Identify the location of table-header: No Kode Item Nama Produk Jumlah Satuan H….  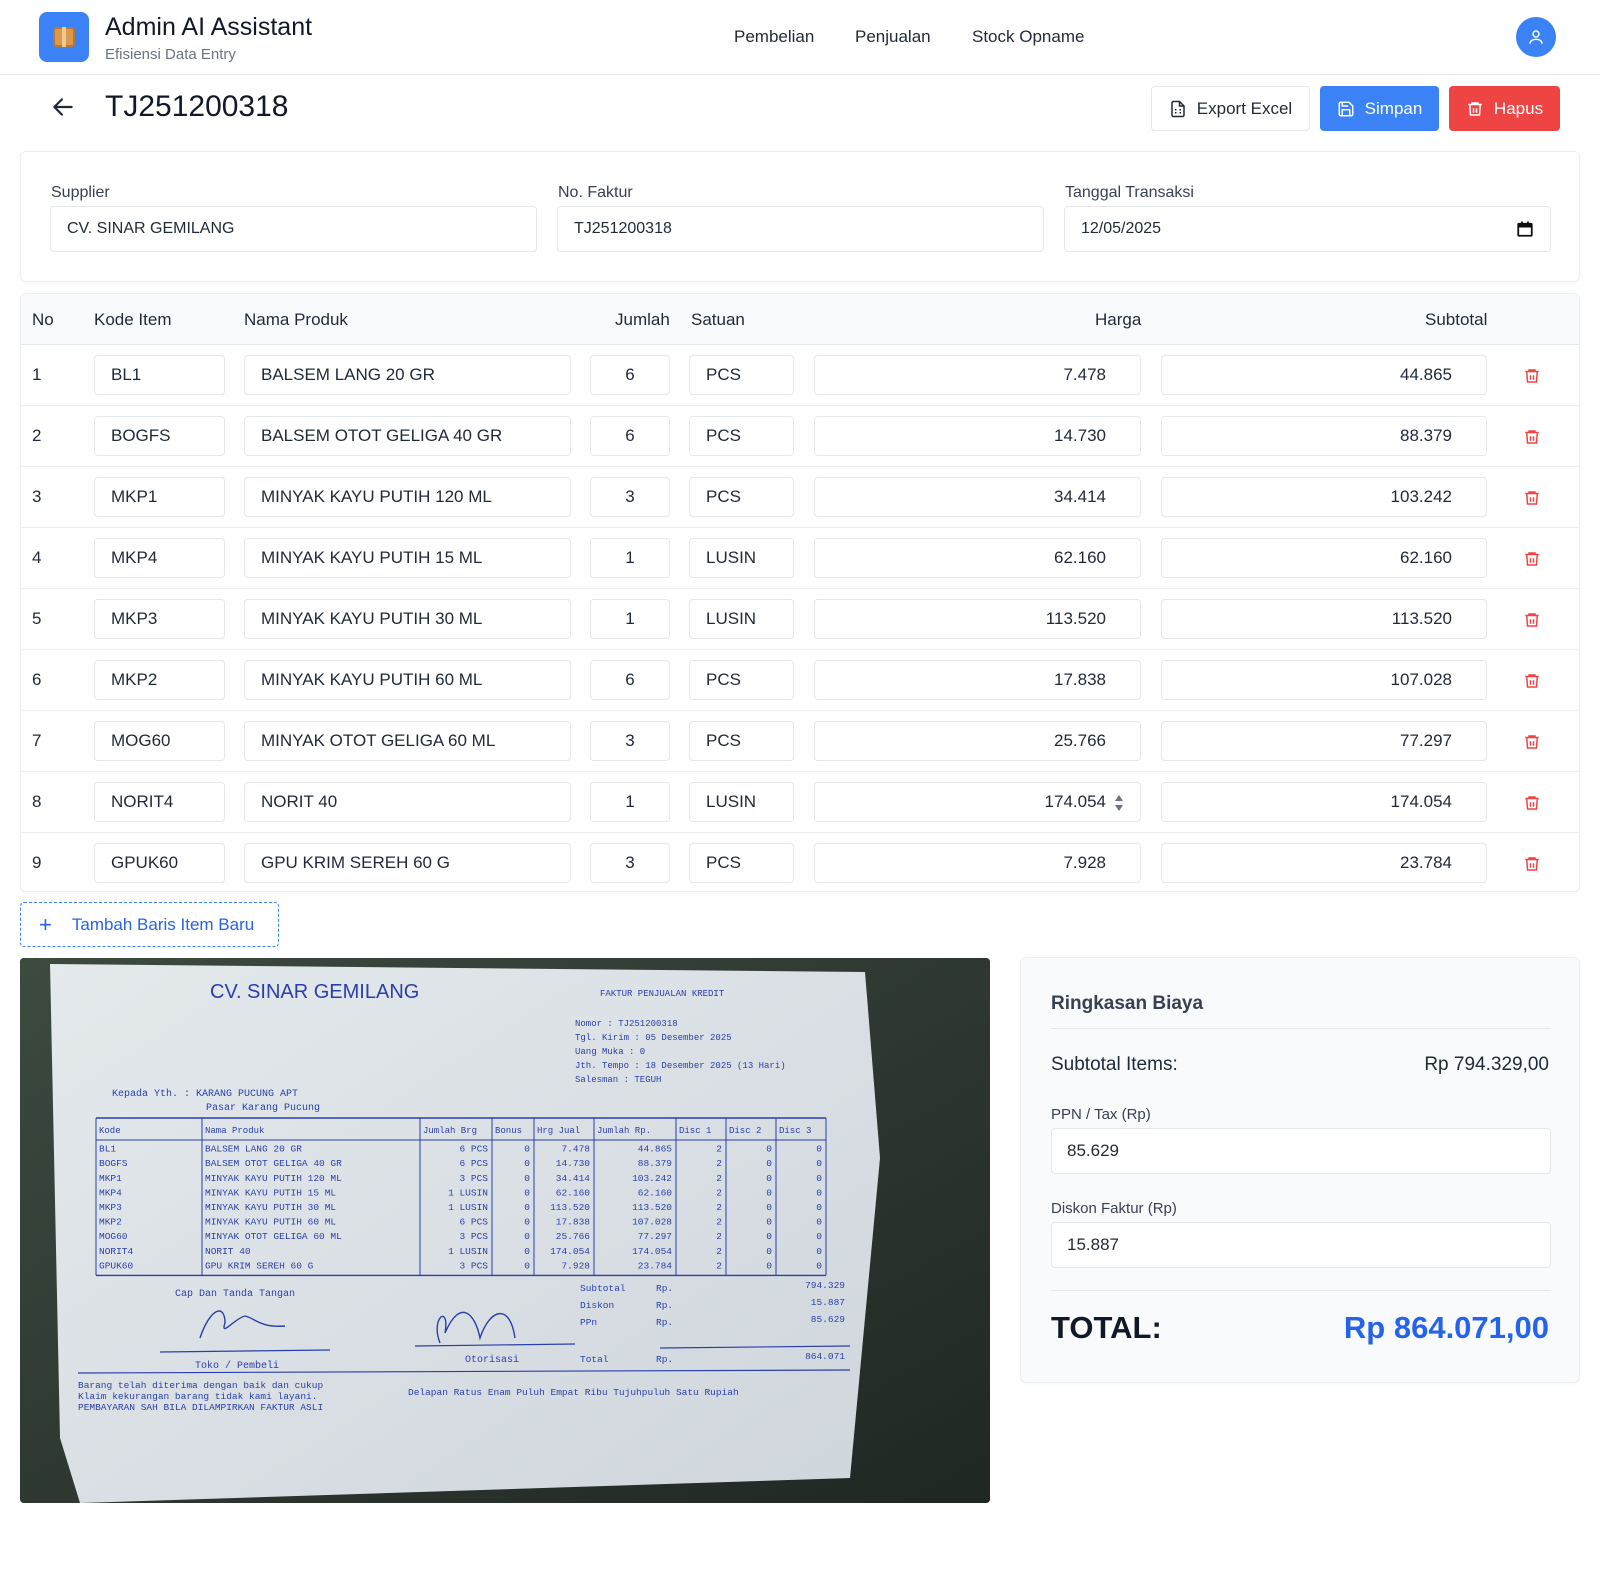
(800, 319).